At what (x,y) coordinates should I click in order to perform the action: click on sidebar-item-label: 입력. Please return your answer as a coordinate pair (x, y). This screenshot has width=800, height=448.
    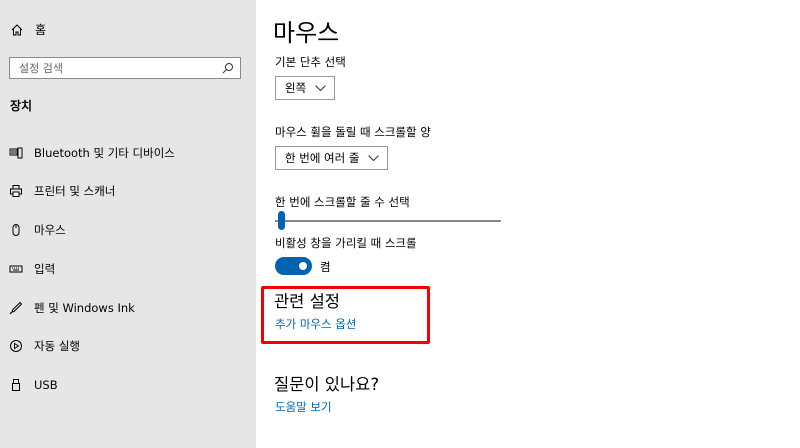
    Looking at the image, I should click on (45, 269).